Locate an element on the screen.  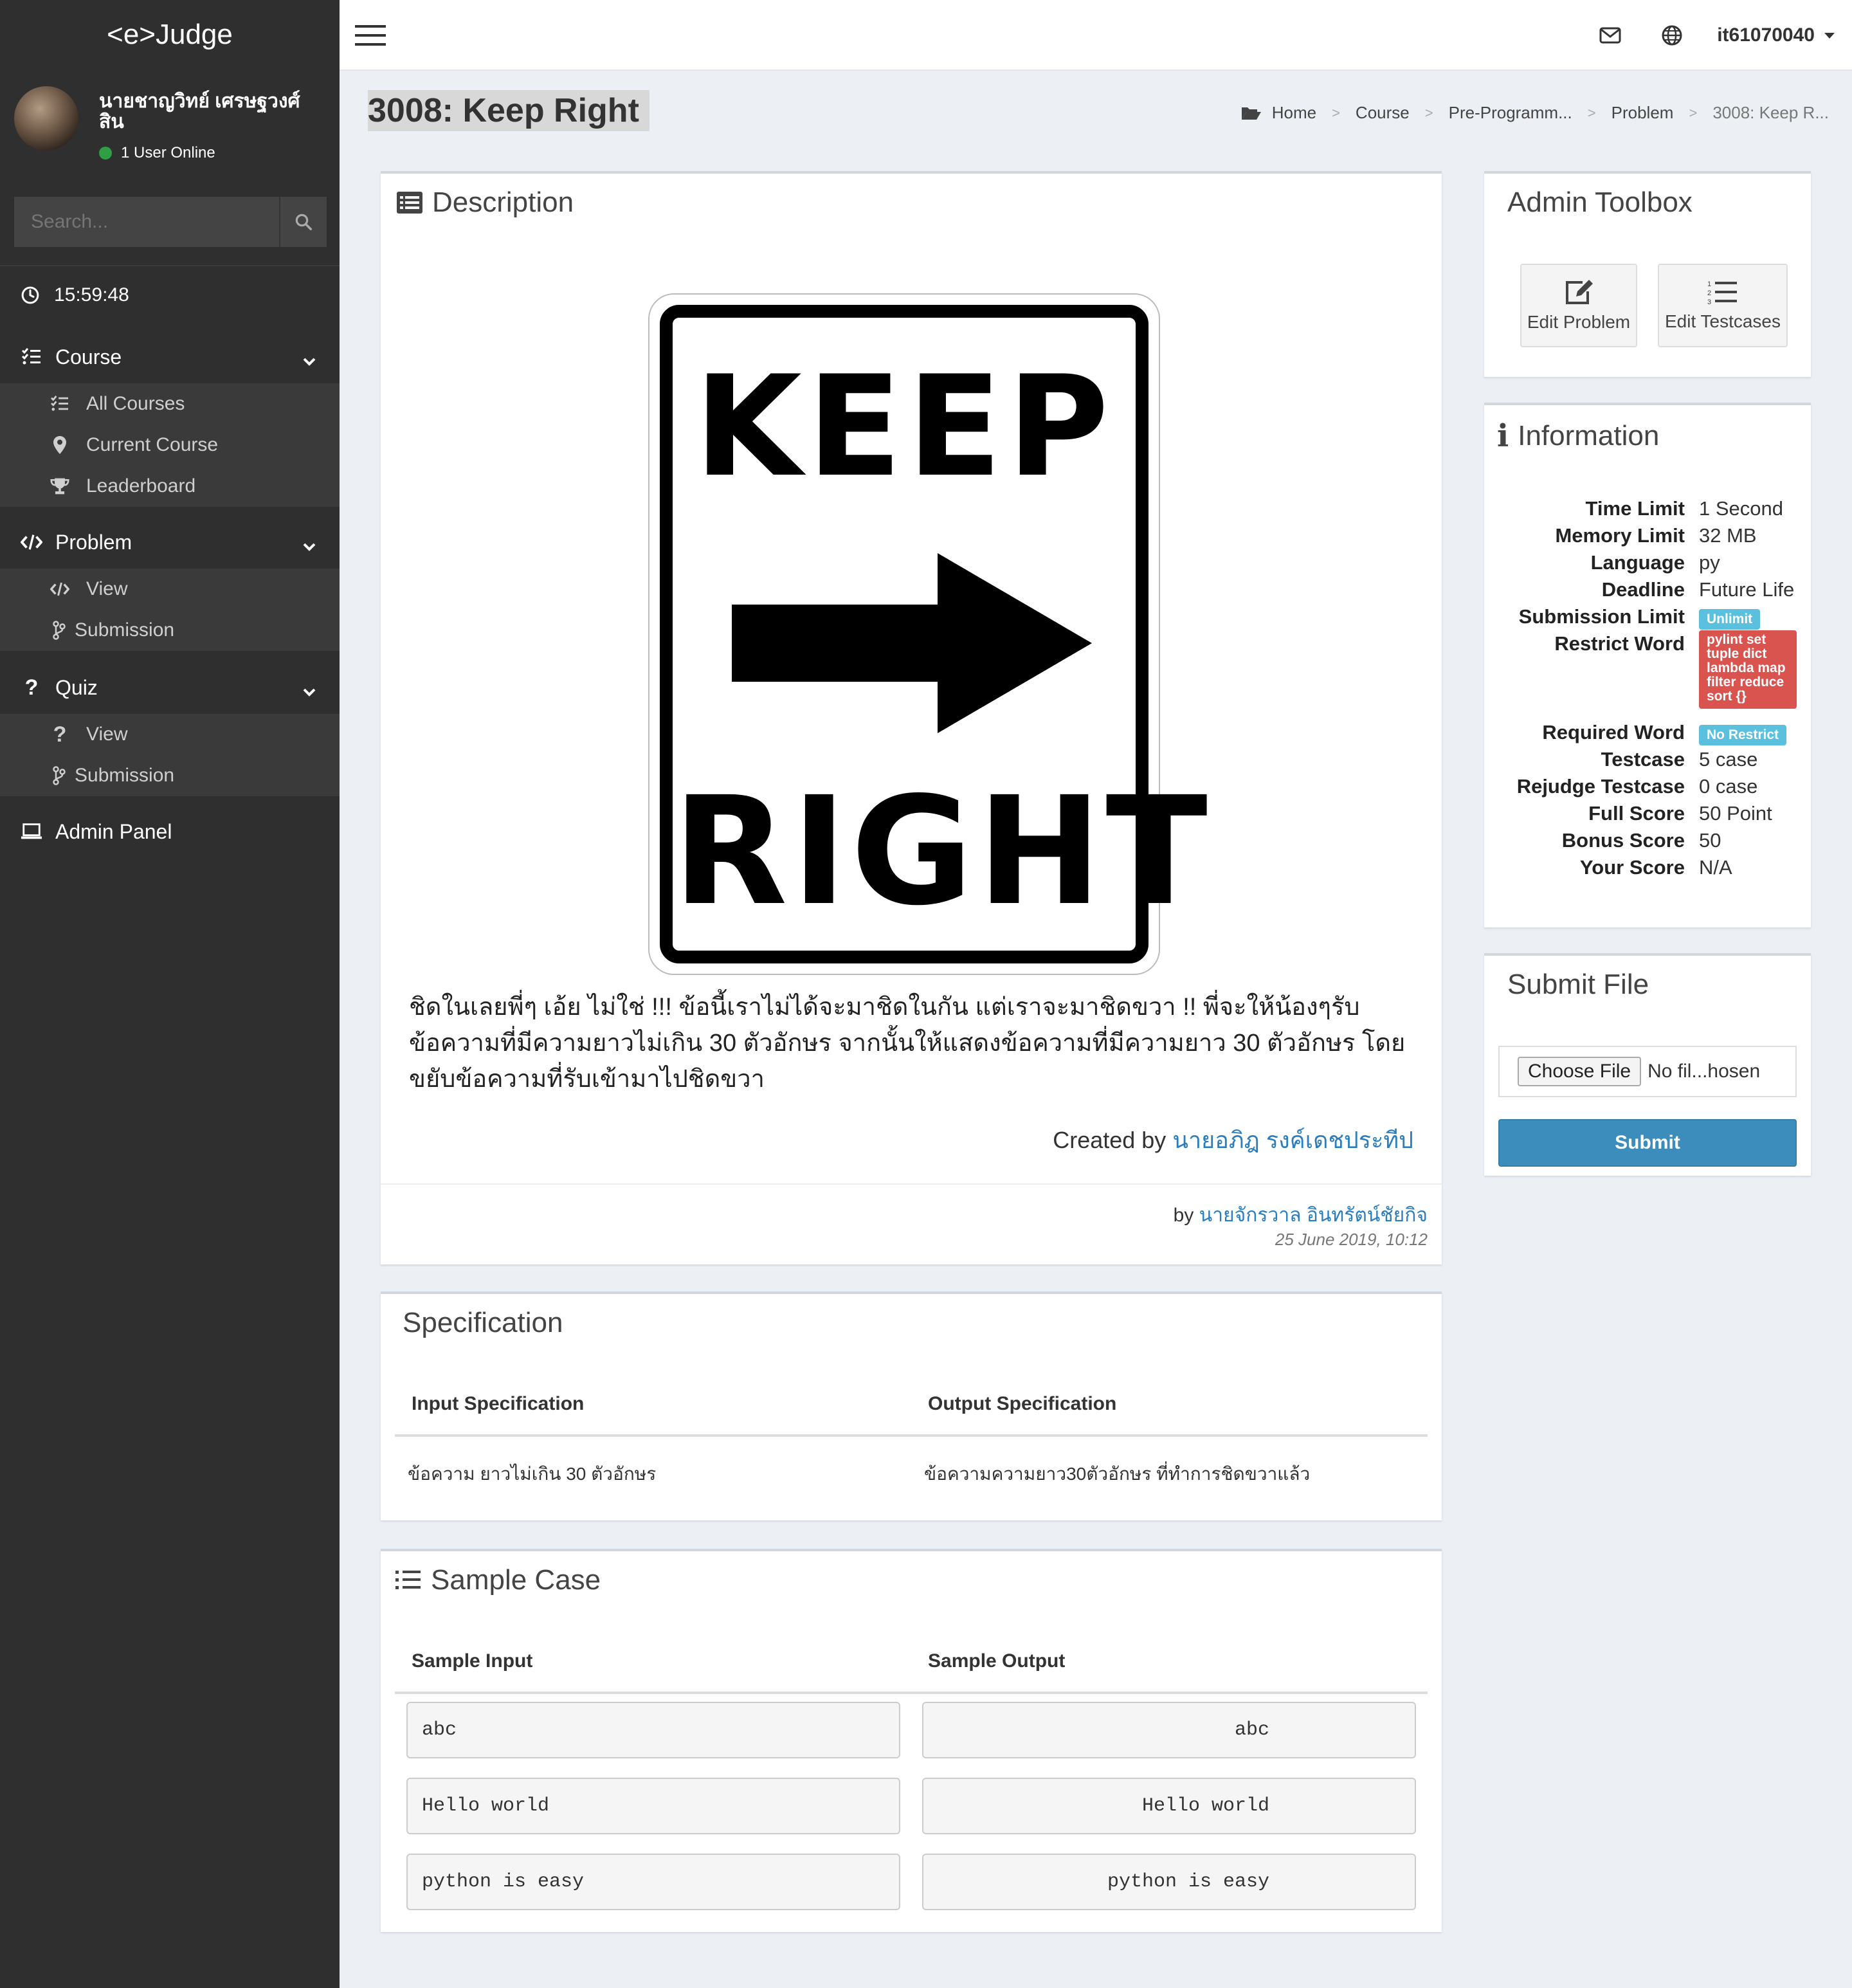
map-marker-icon is located at coordinates (59, 445).